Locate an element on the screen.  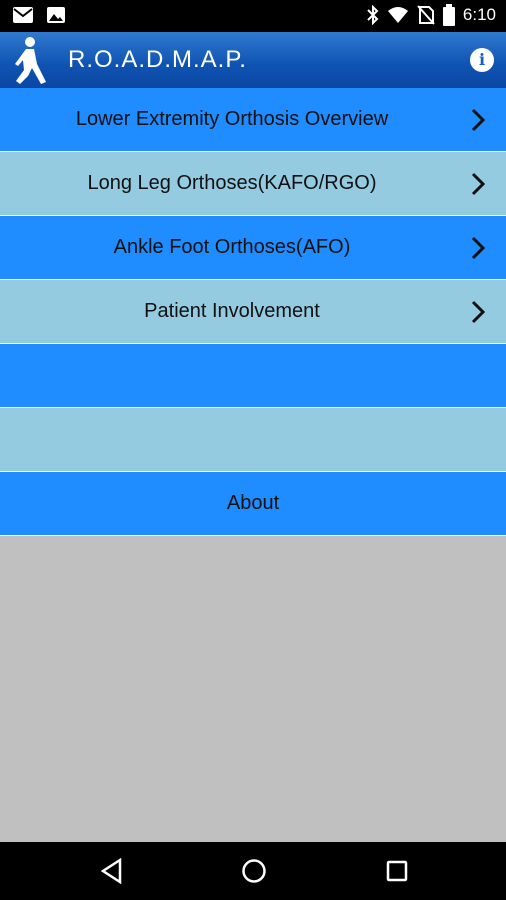
recents-square-icon is located at coordinates (397, 871).